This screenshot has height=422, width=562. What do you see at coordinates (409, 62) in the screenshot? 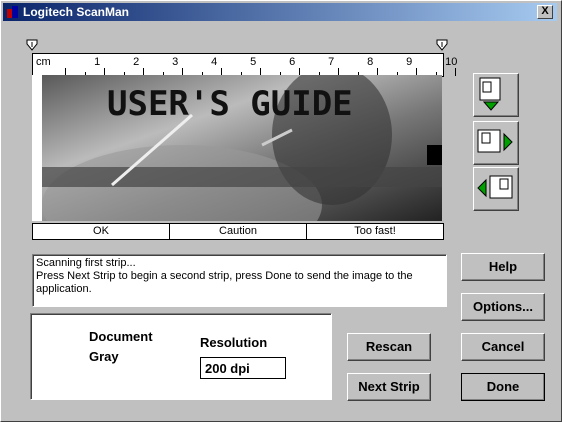
I see `ruler-number: 9` at bounding box center [409, 62].